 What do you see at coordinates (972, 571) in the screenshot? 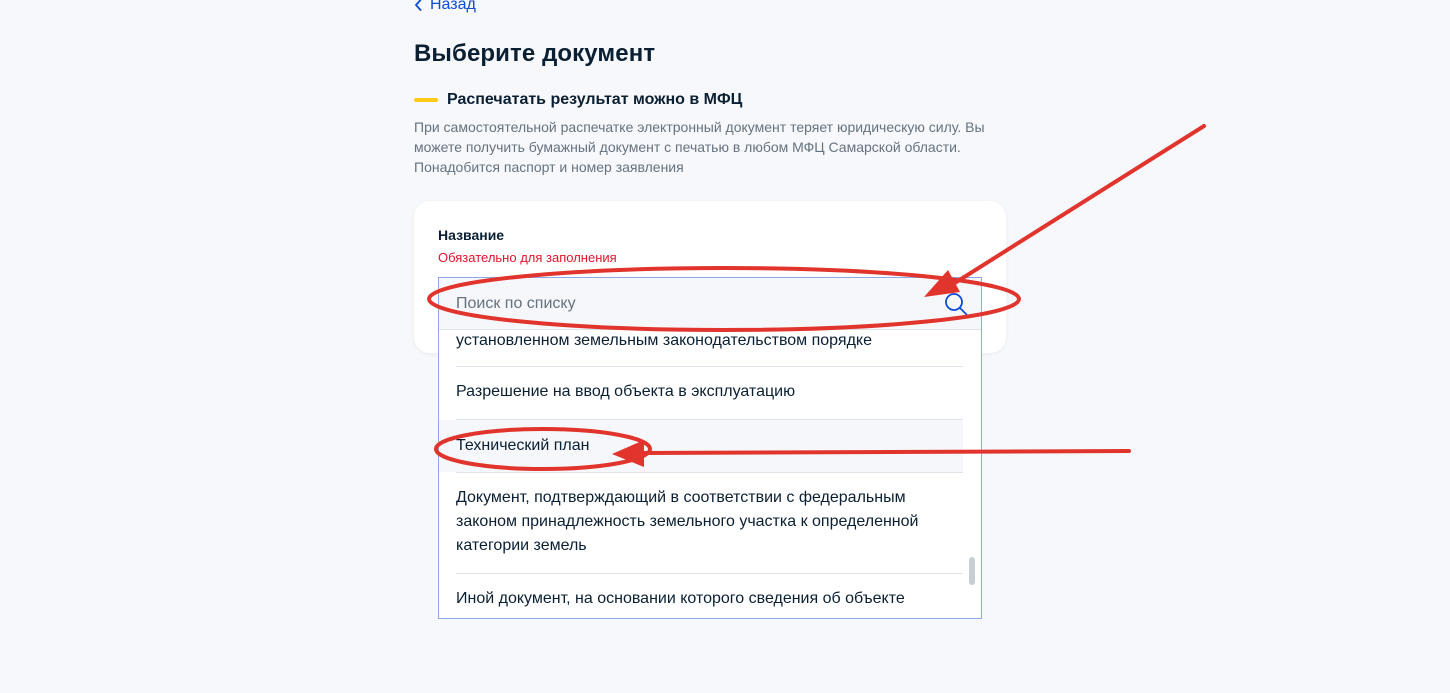
I see `list-scrollbar` at bounding box center [972, 571].